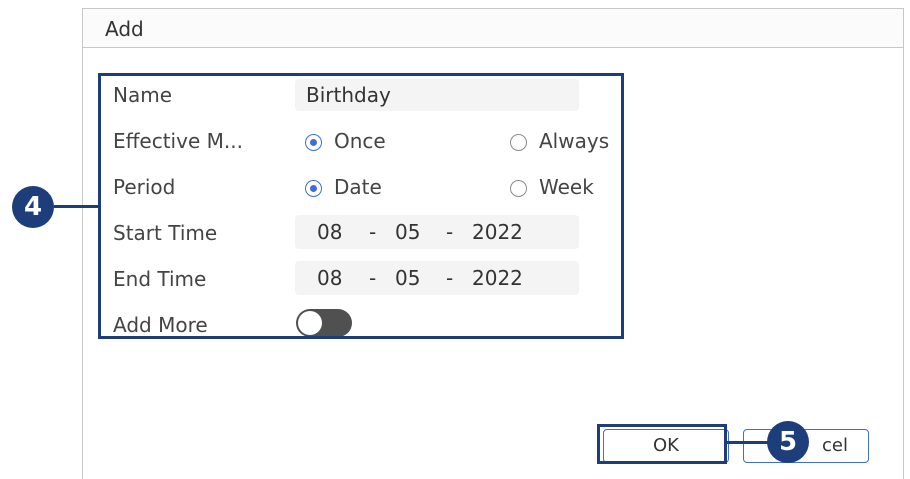 Image resolution: width=910 pixels, height=479 pixels. Describe the element at coordinates (662, 444) in the screenshot. I see `ok-callout-box` at that location.